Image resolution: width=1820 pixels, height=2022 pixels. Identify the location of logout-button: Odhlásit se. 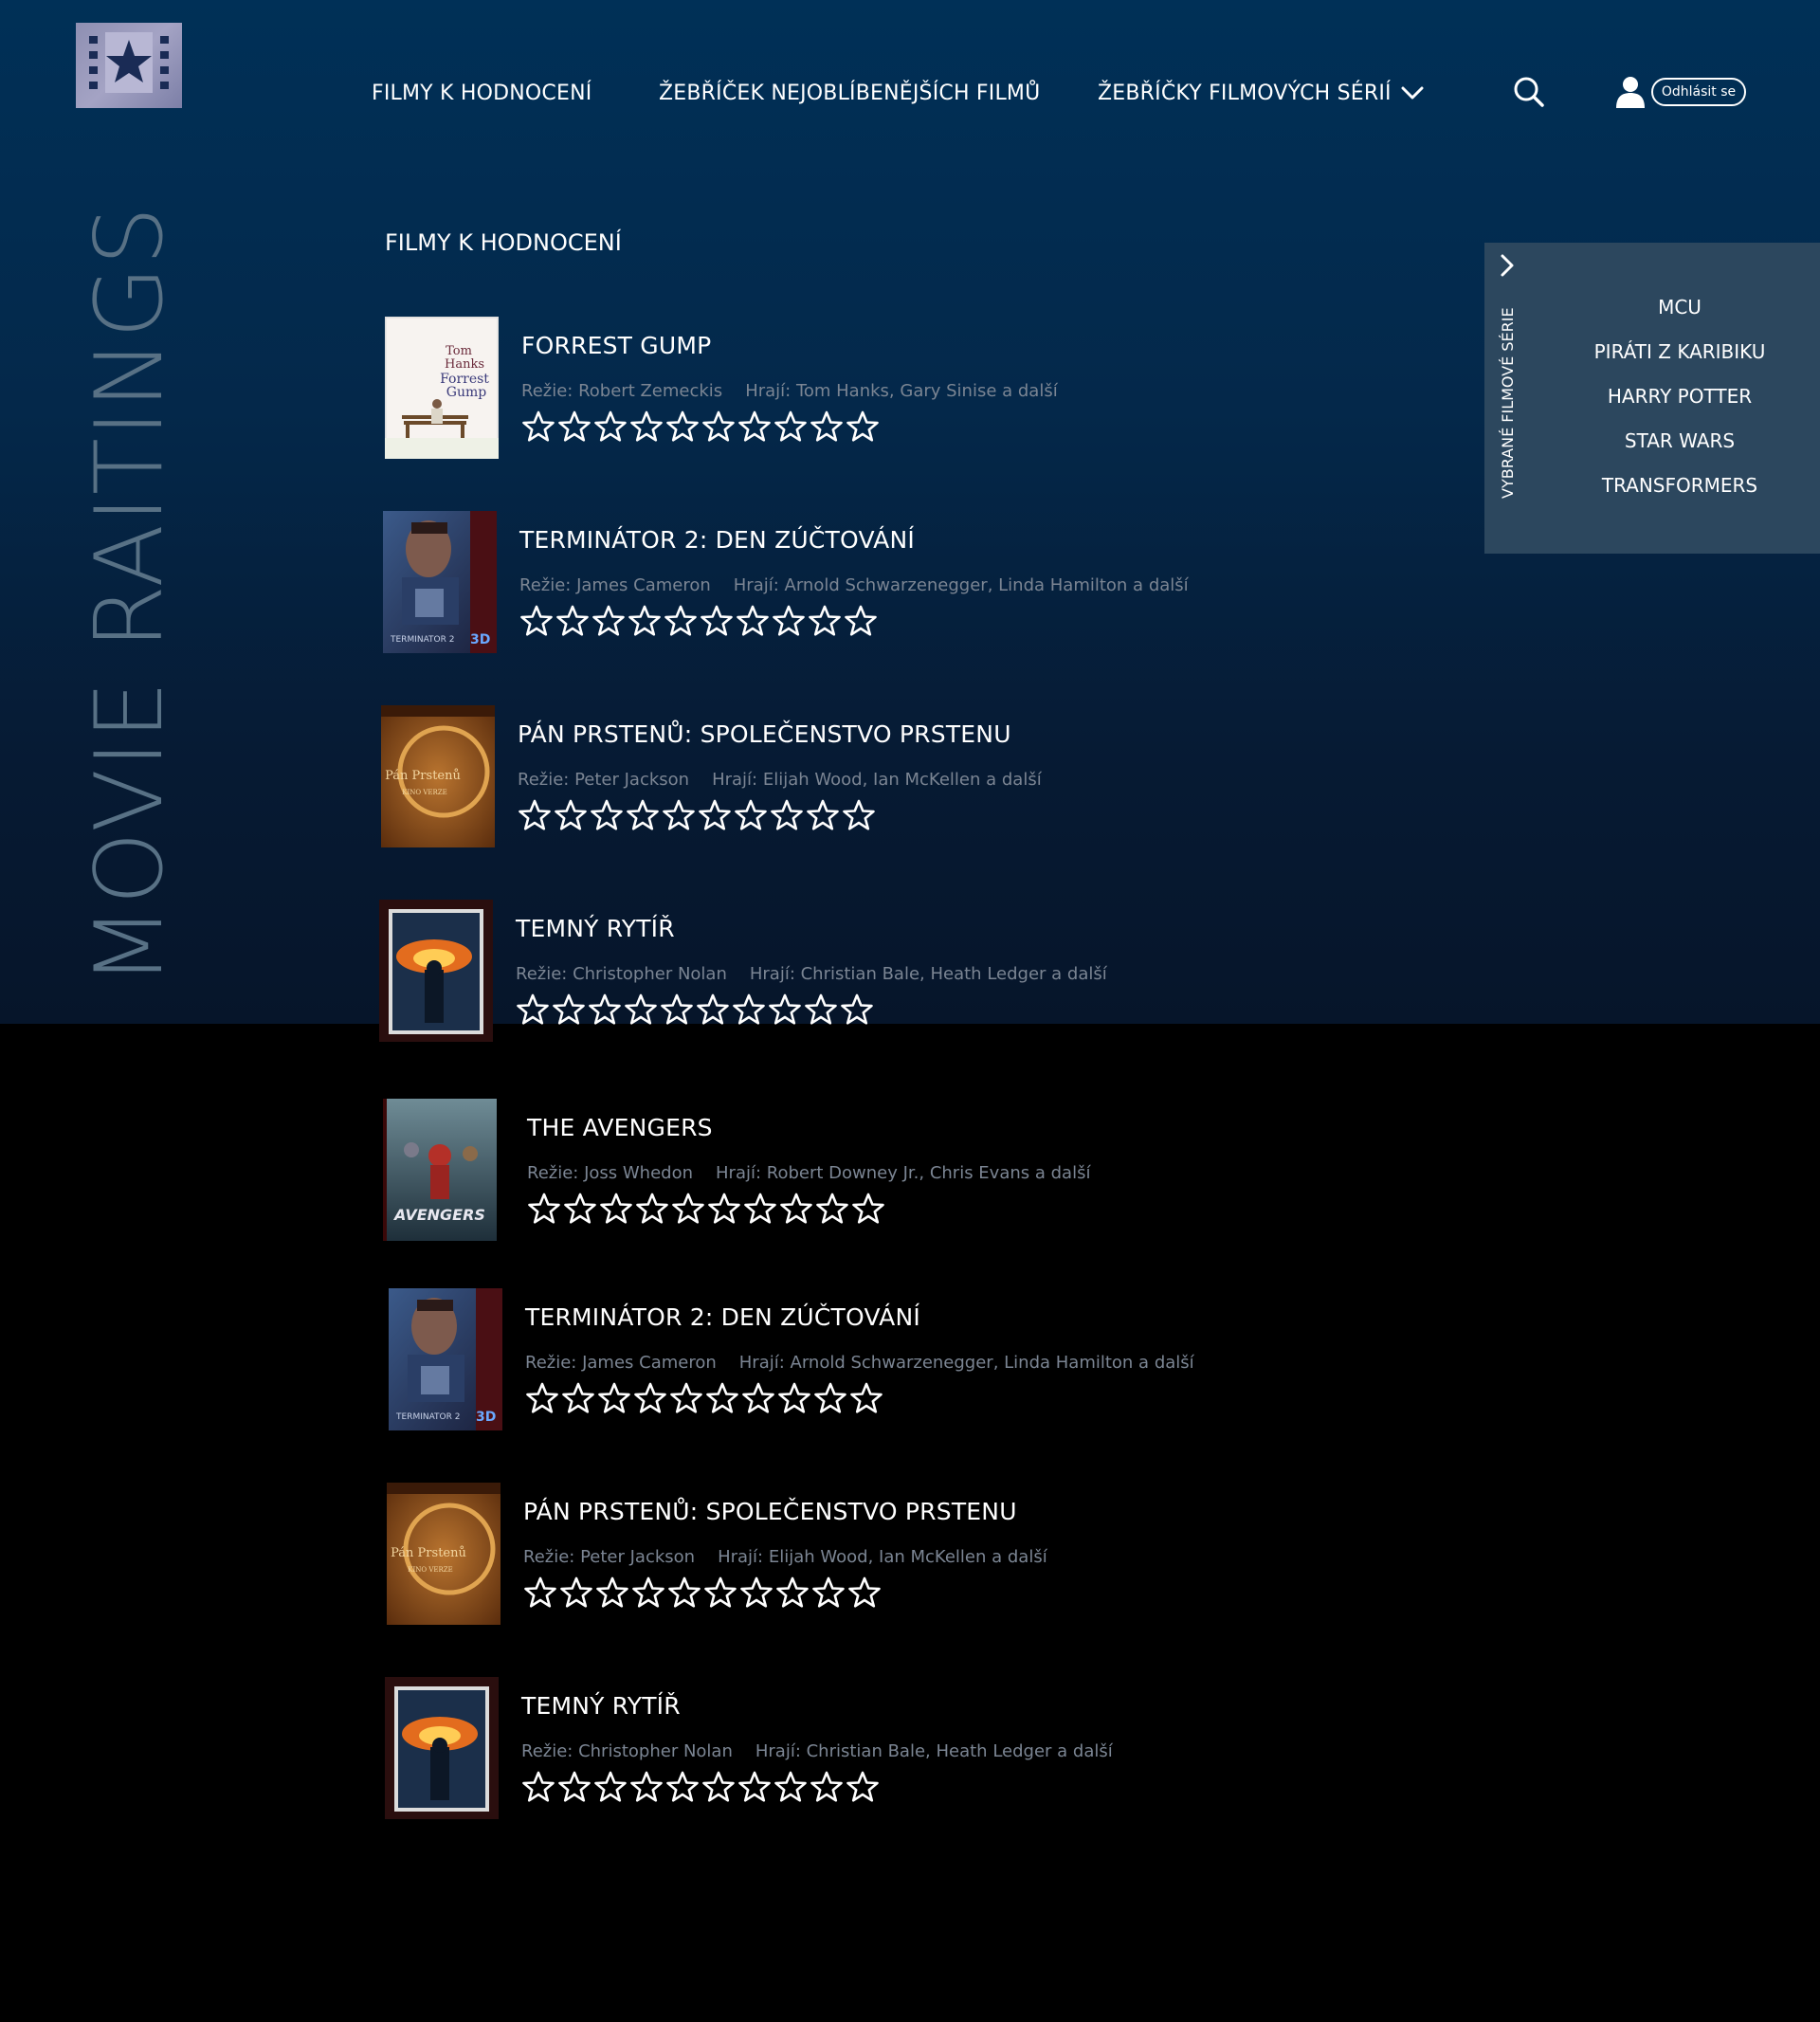
(1698, 92).